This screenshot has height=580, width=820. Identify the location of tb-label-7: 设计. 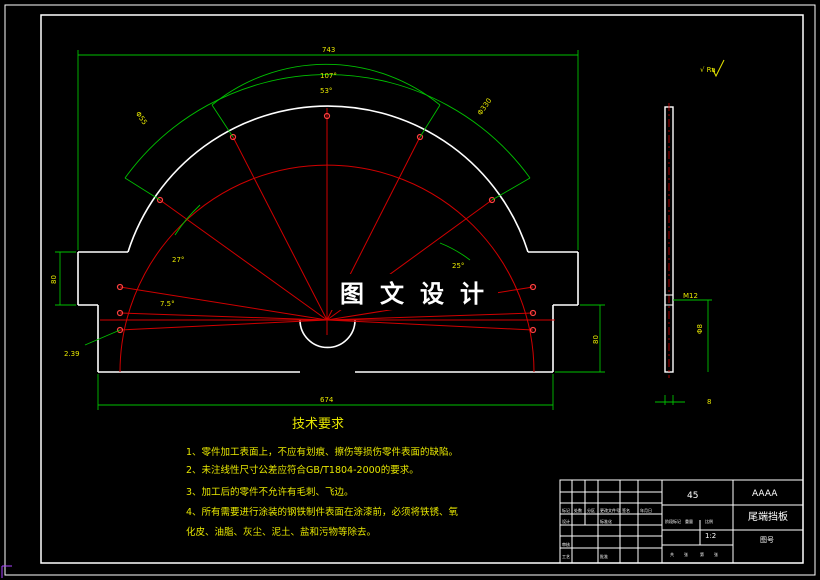
(566, 521).